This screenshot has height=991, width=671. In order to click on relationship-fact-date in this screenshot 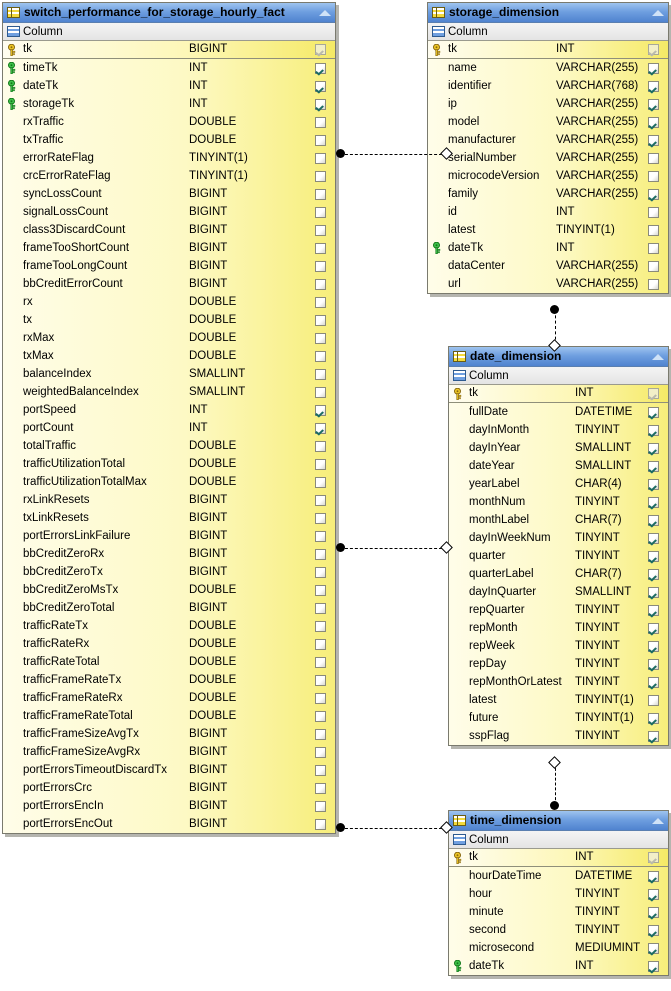, I will do `click(394, 547)`.